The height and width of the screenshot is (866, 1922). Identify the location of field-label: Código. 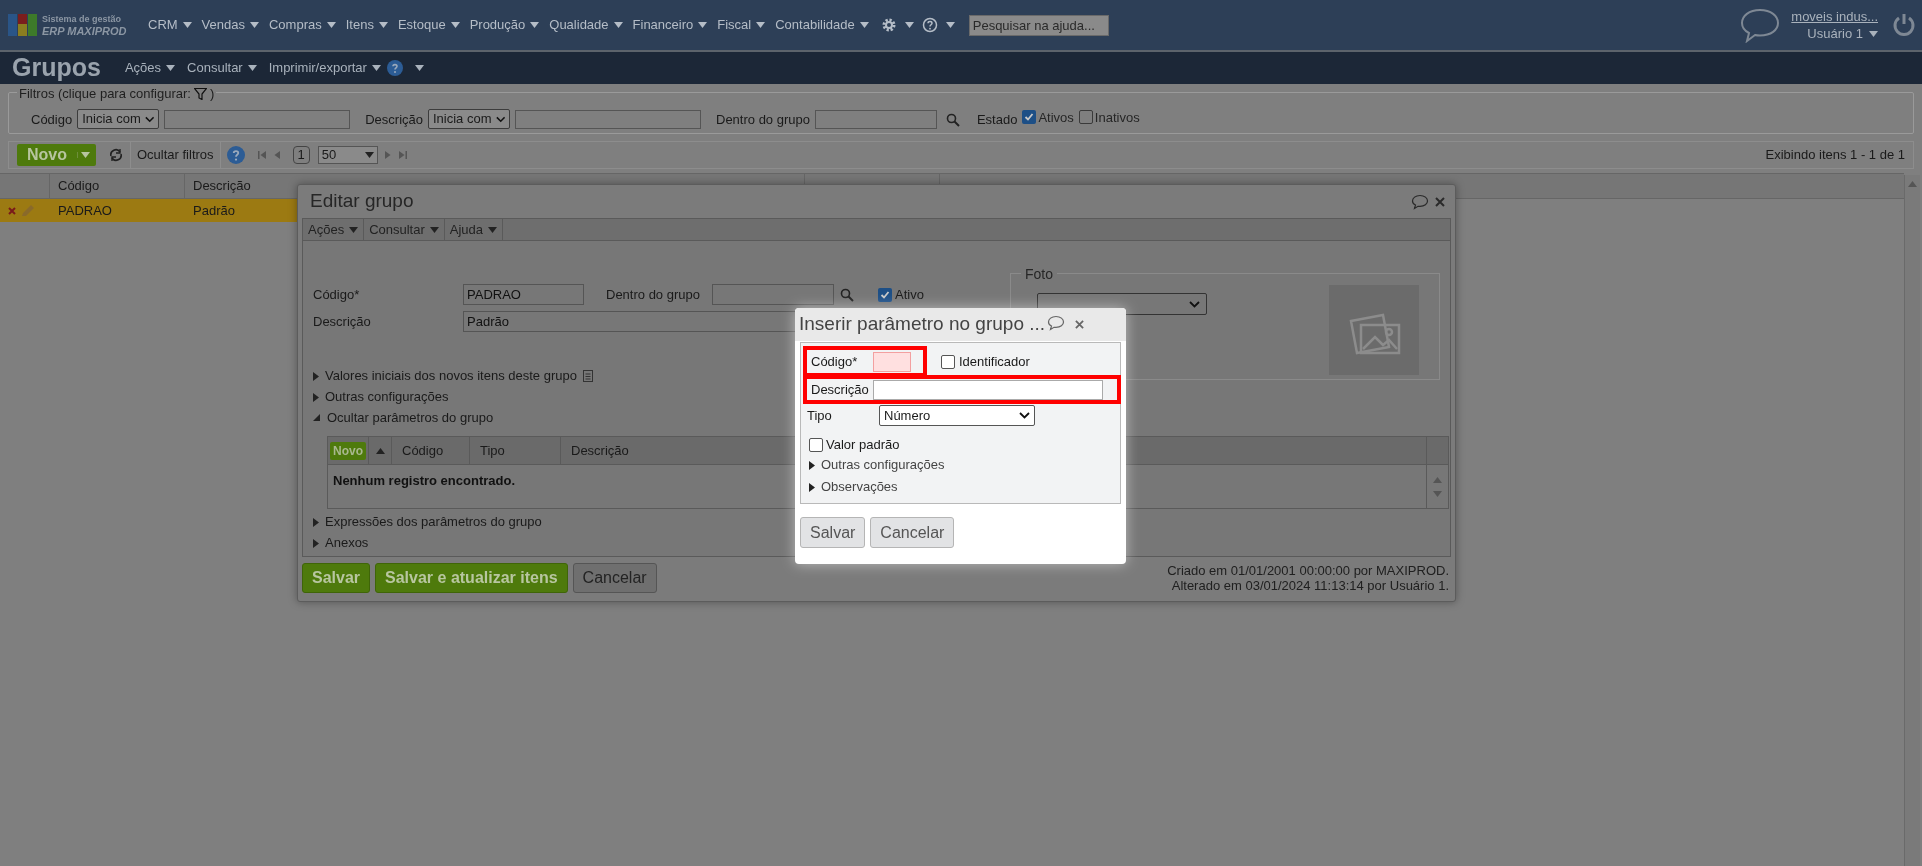
(52, 119).